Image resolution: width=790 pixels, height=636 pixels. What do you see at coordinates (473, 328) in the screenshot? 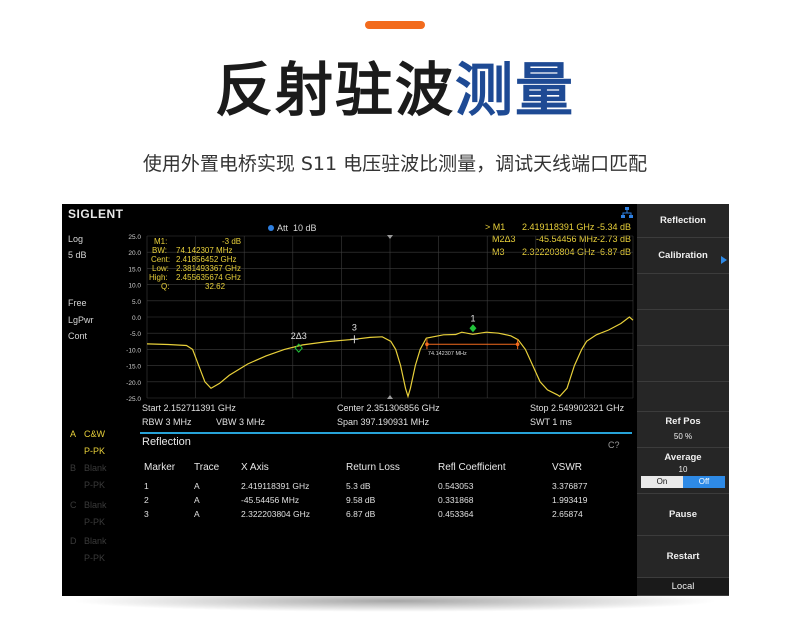
I see `marker-1-diamond-icon` at bounding box center [473, 328].